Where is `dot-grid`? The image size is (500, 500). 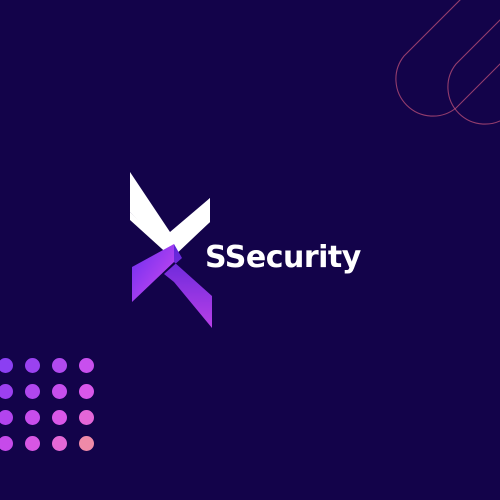
dot-grid is located at coordinates (49, 408).